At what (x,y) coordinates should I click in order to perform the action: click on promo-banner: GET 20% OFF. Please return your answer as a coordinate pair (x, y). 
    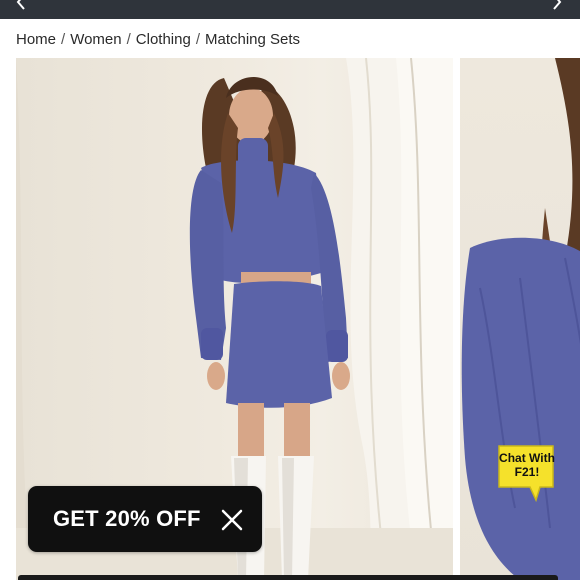
    Looking at the image, I should click on (145, 519).